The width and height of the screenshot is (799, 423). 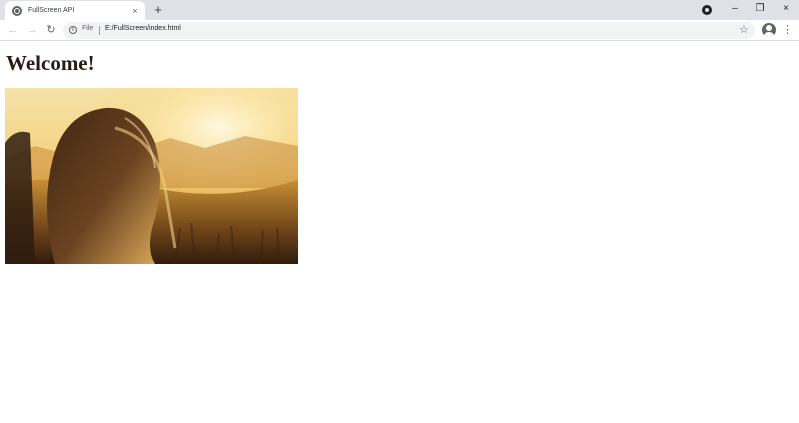 I want to click on globe-icon, so click(x=17, y=10).